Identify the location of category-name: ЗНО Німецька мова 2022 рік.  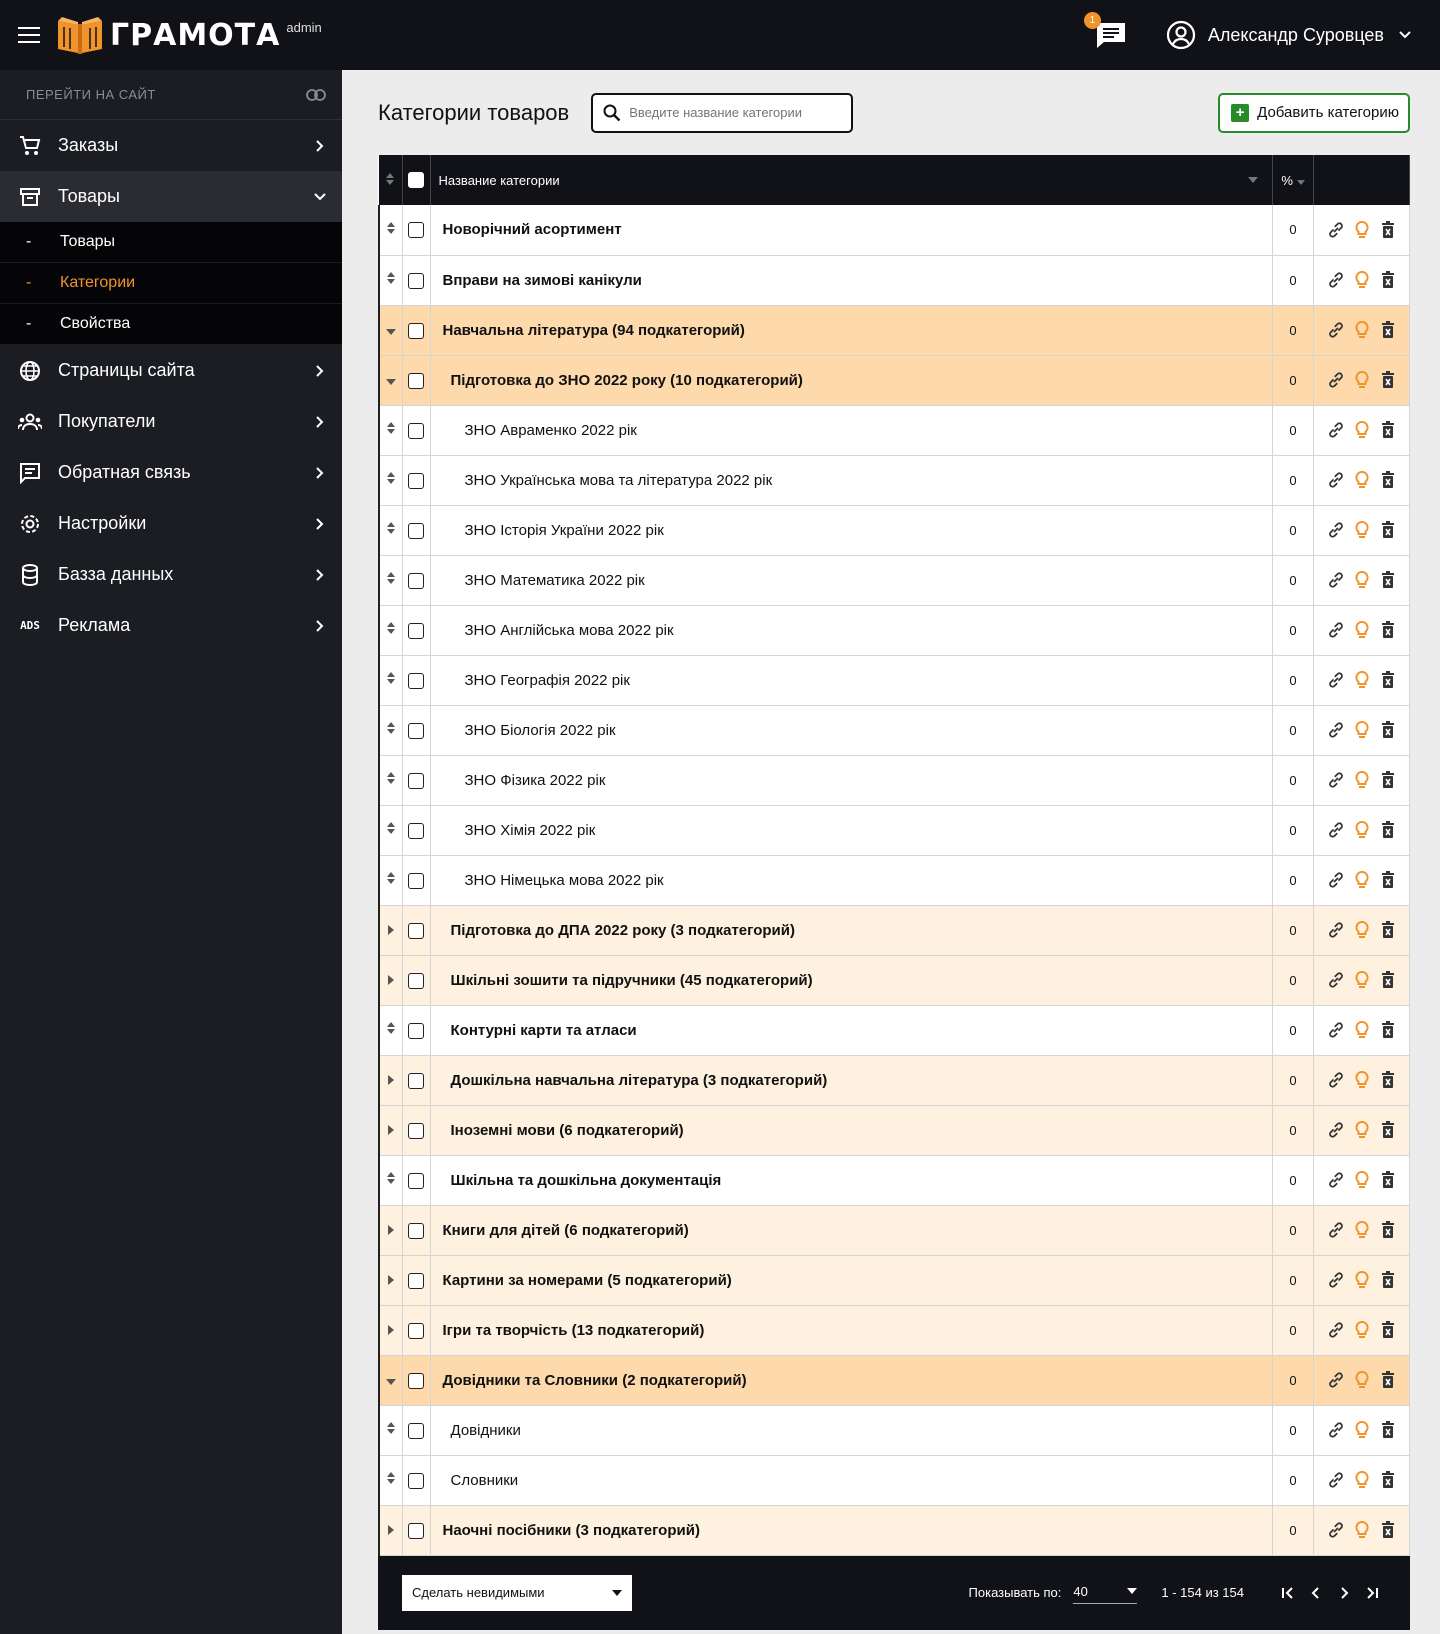
(851, 880).